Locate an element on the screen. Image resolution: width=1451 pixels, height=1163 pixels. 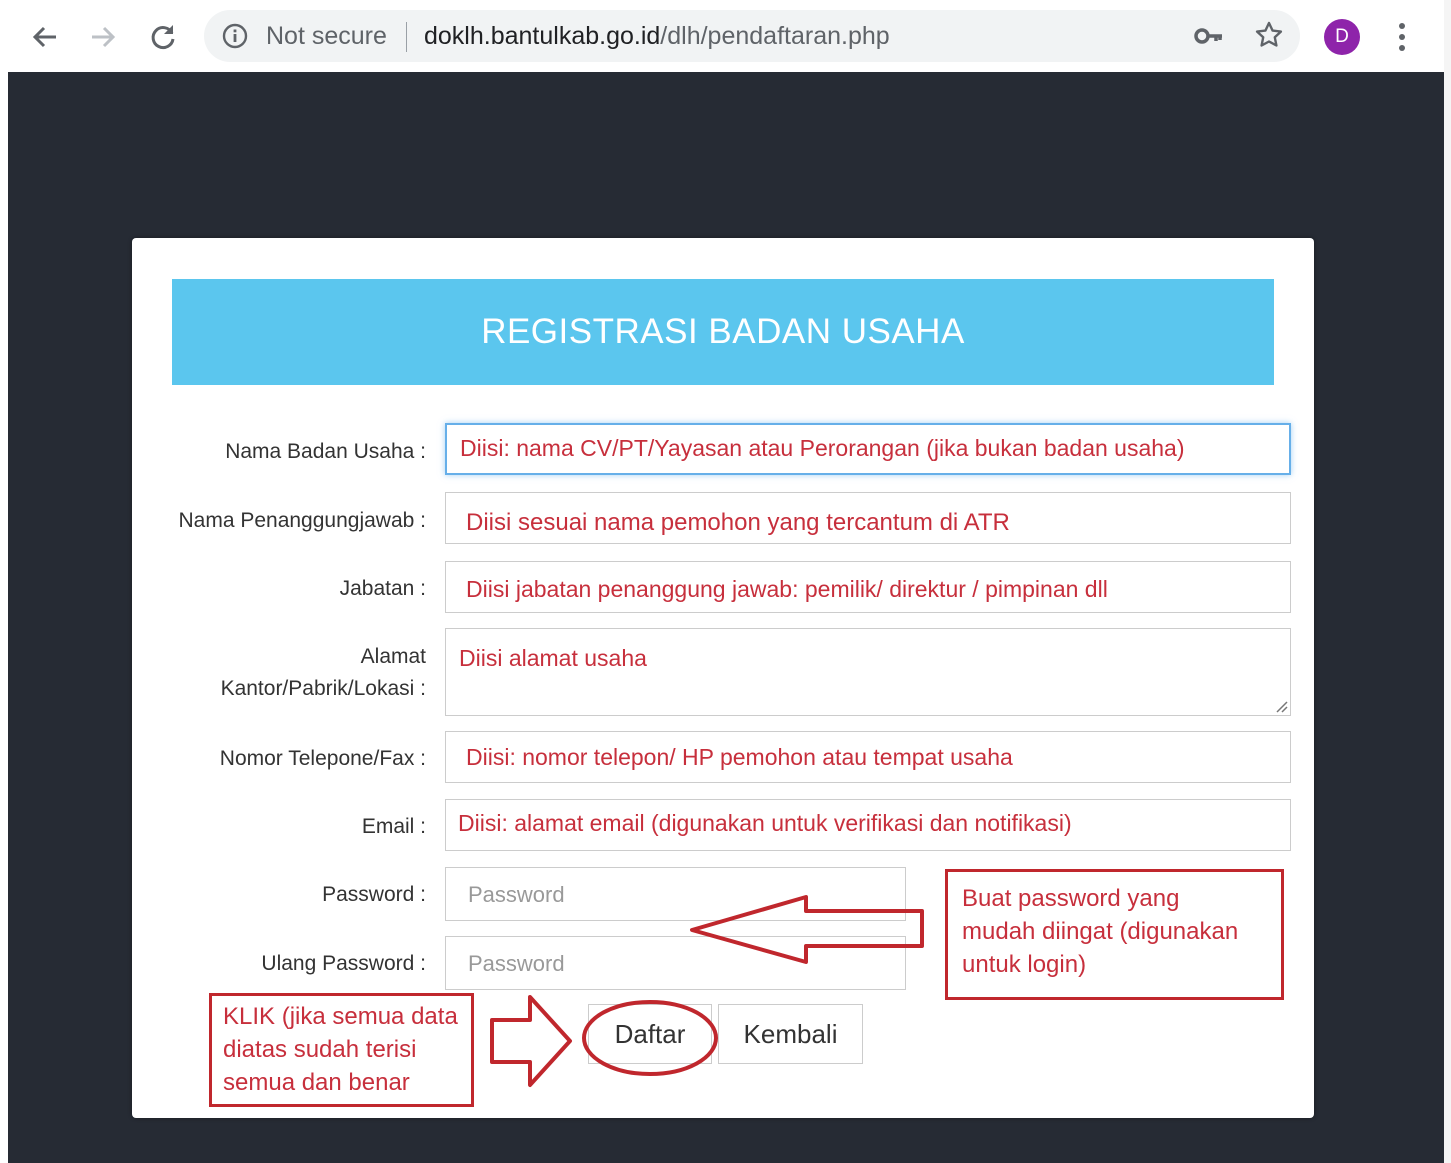
click-note-line: semua dan benar is located at coordinates (316, 1082).